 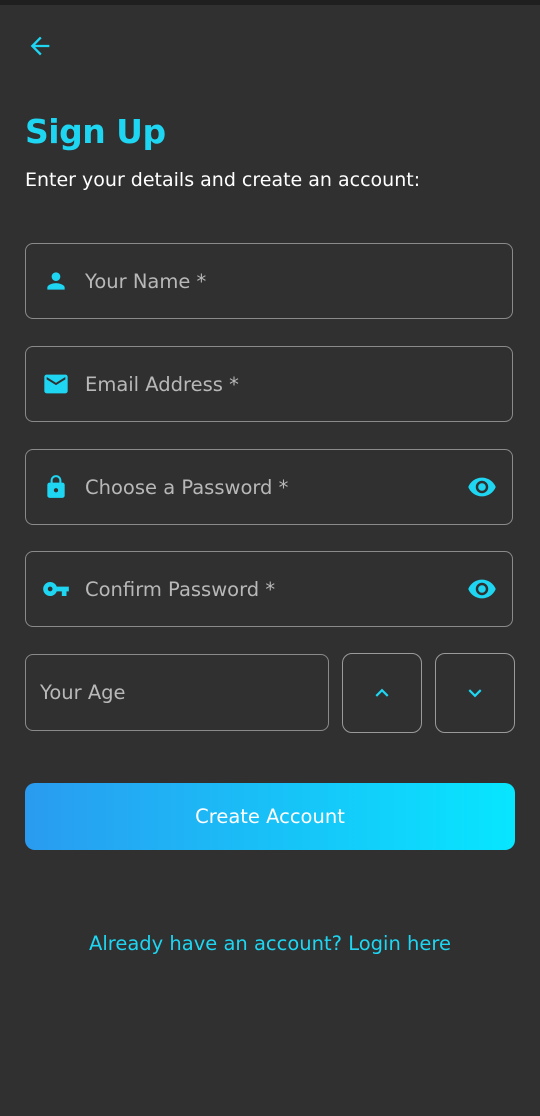 I want to click on email-field, so click(x=269, y=384).